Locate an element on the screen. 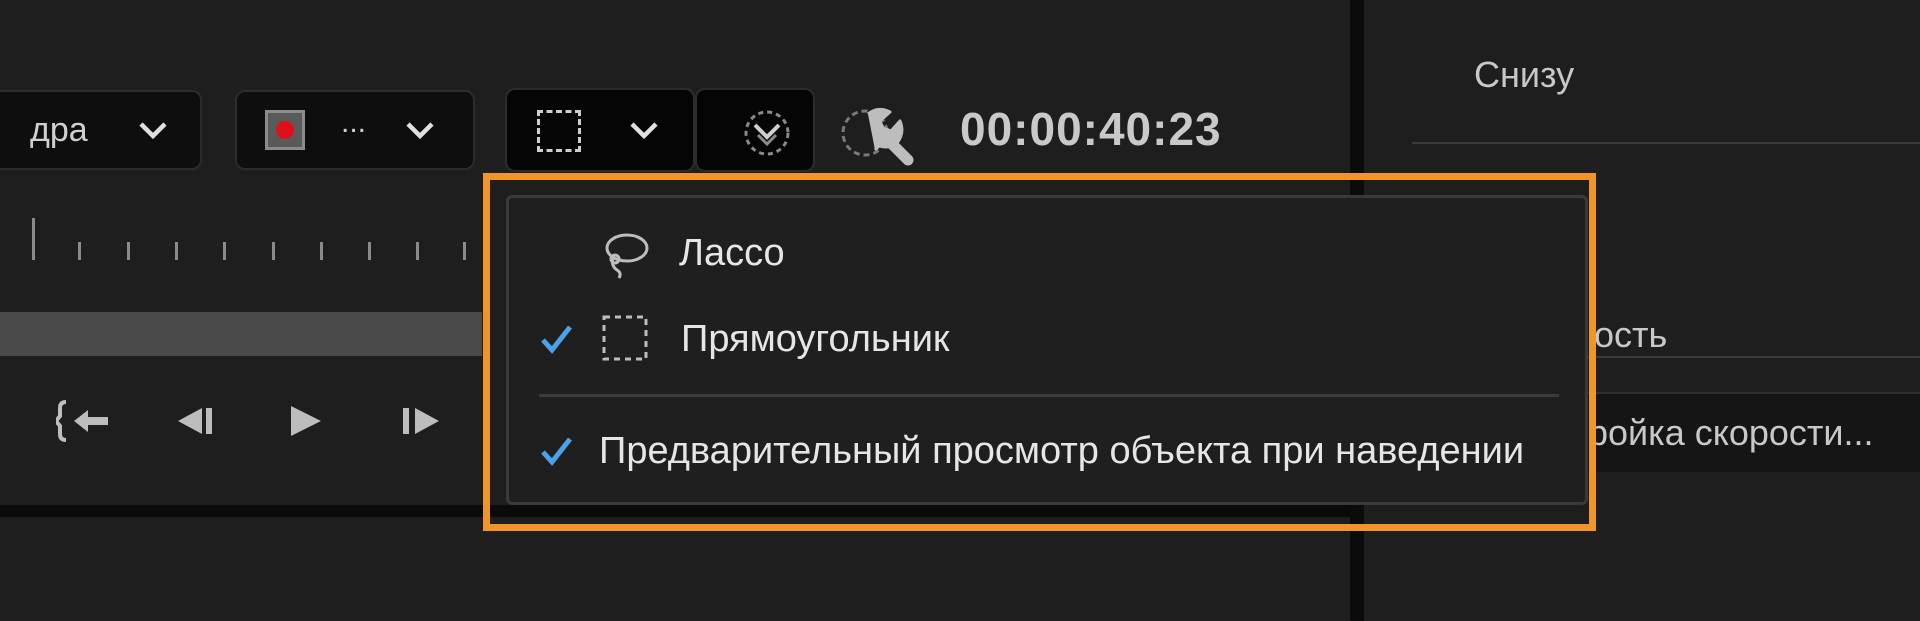 The width and height of the screenshot is (1920, 621). settings-wrench-icon is located at coordinates (878, 133).